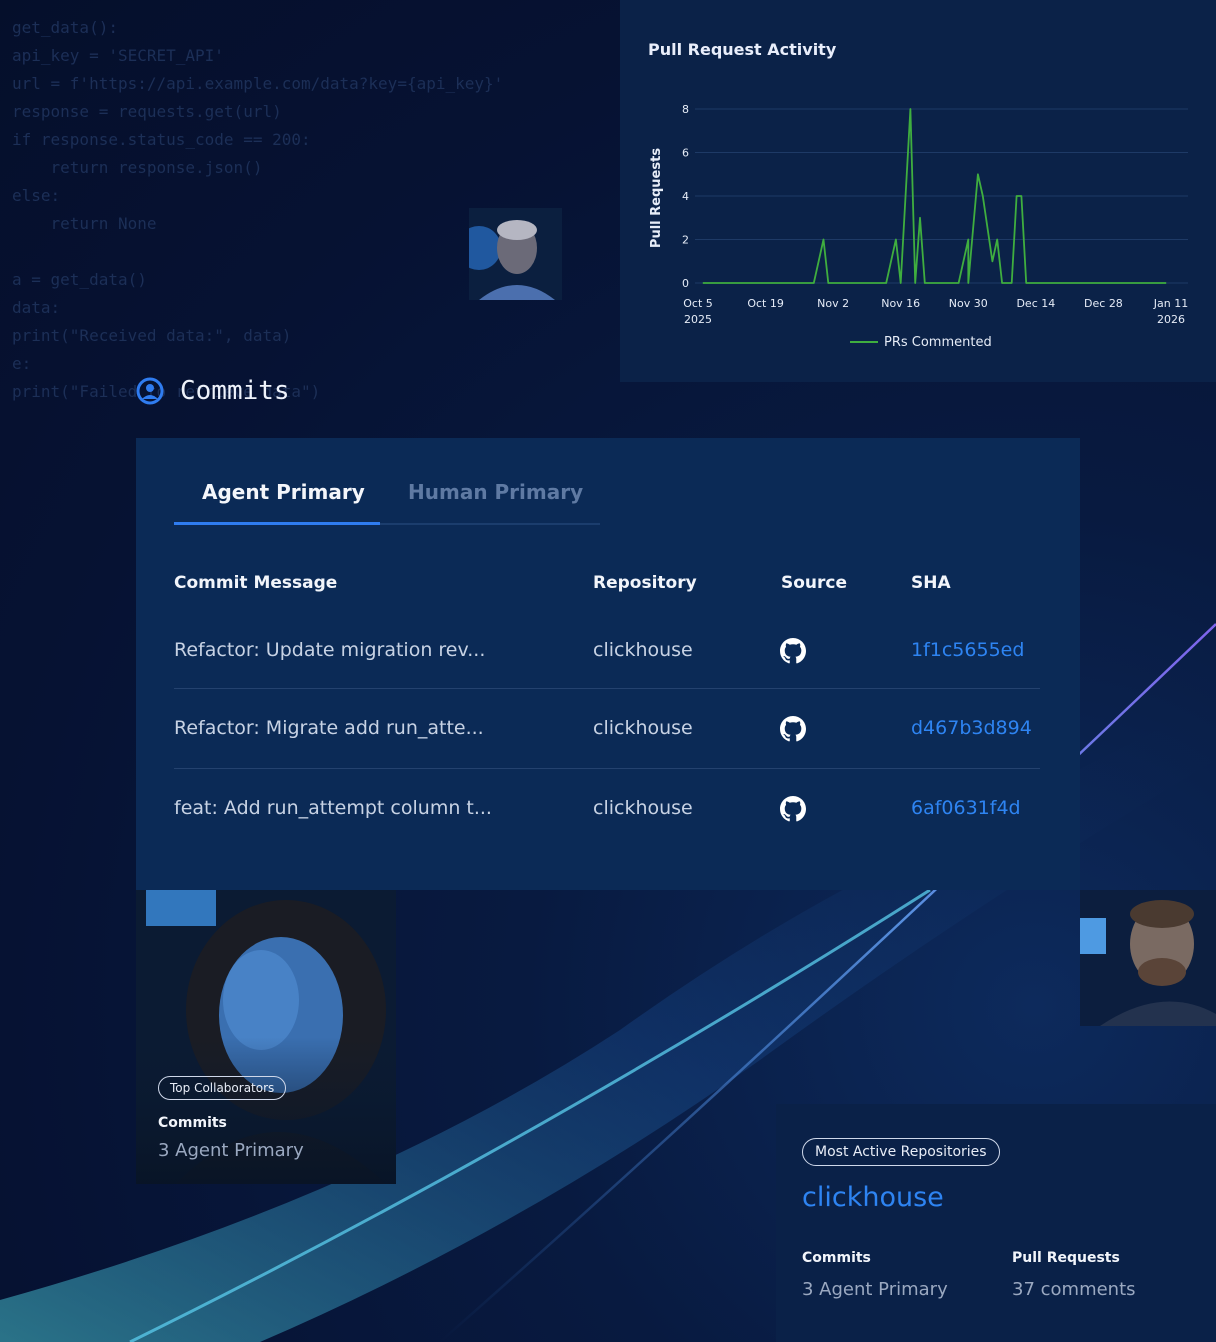  Describe the element at coordinates (231, 1150) in the screenshot. I see `collaborator-stat-value: 3 Agent Primary` at that location.